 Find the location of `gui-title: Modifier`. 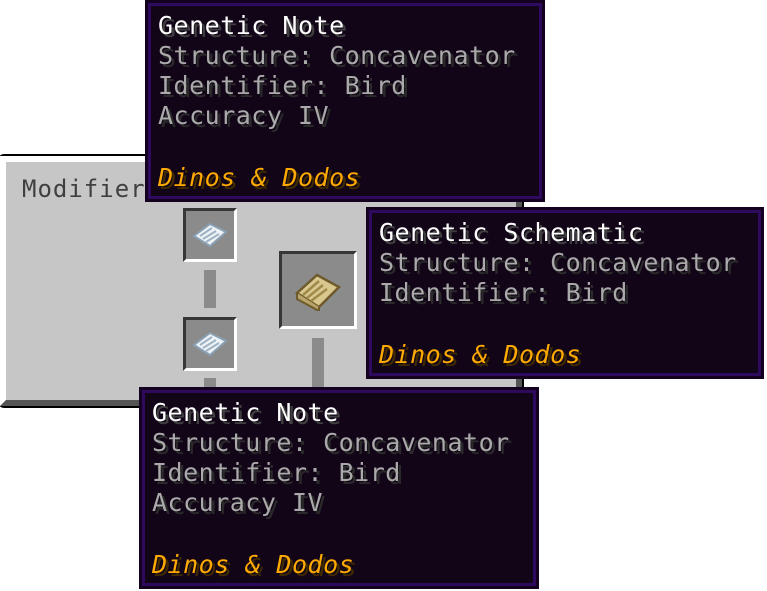

gui-title: Modifier is located at coordinates (84, 189).